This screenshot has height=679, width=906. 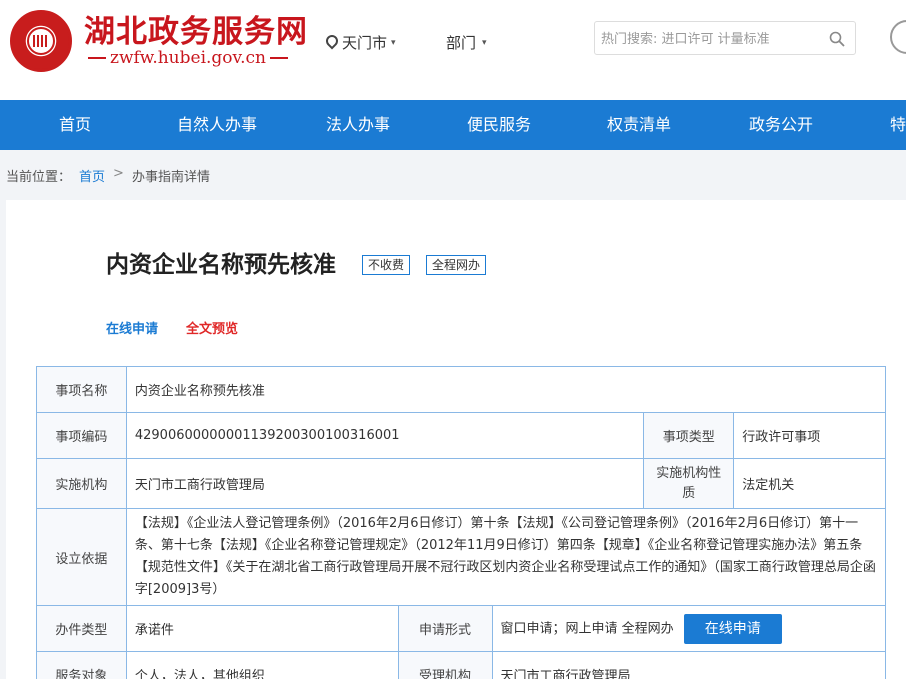 What do you see at coordinates (809, 483) in the screenshot?
I see `org-nature-value: 法定机关` at bounding box center [809, 483].